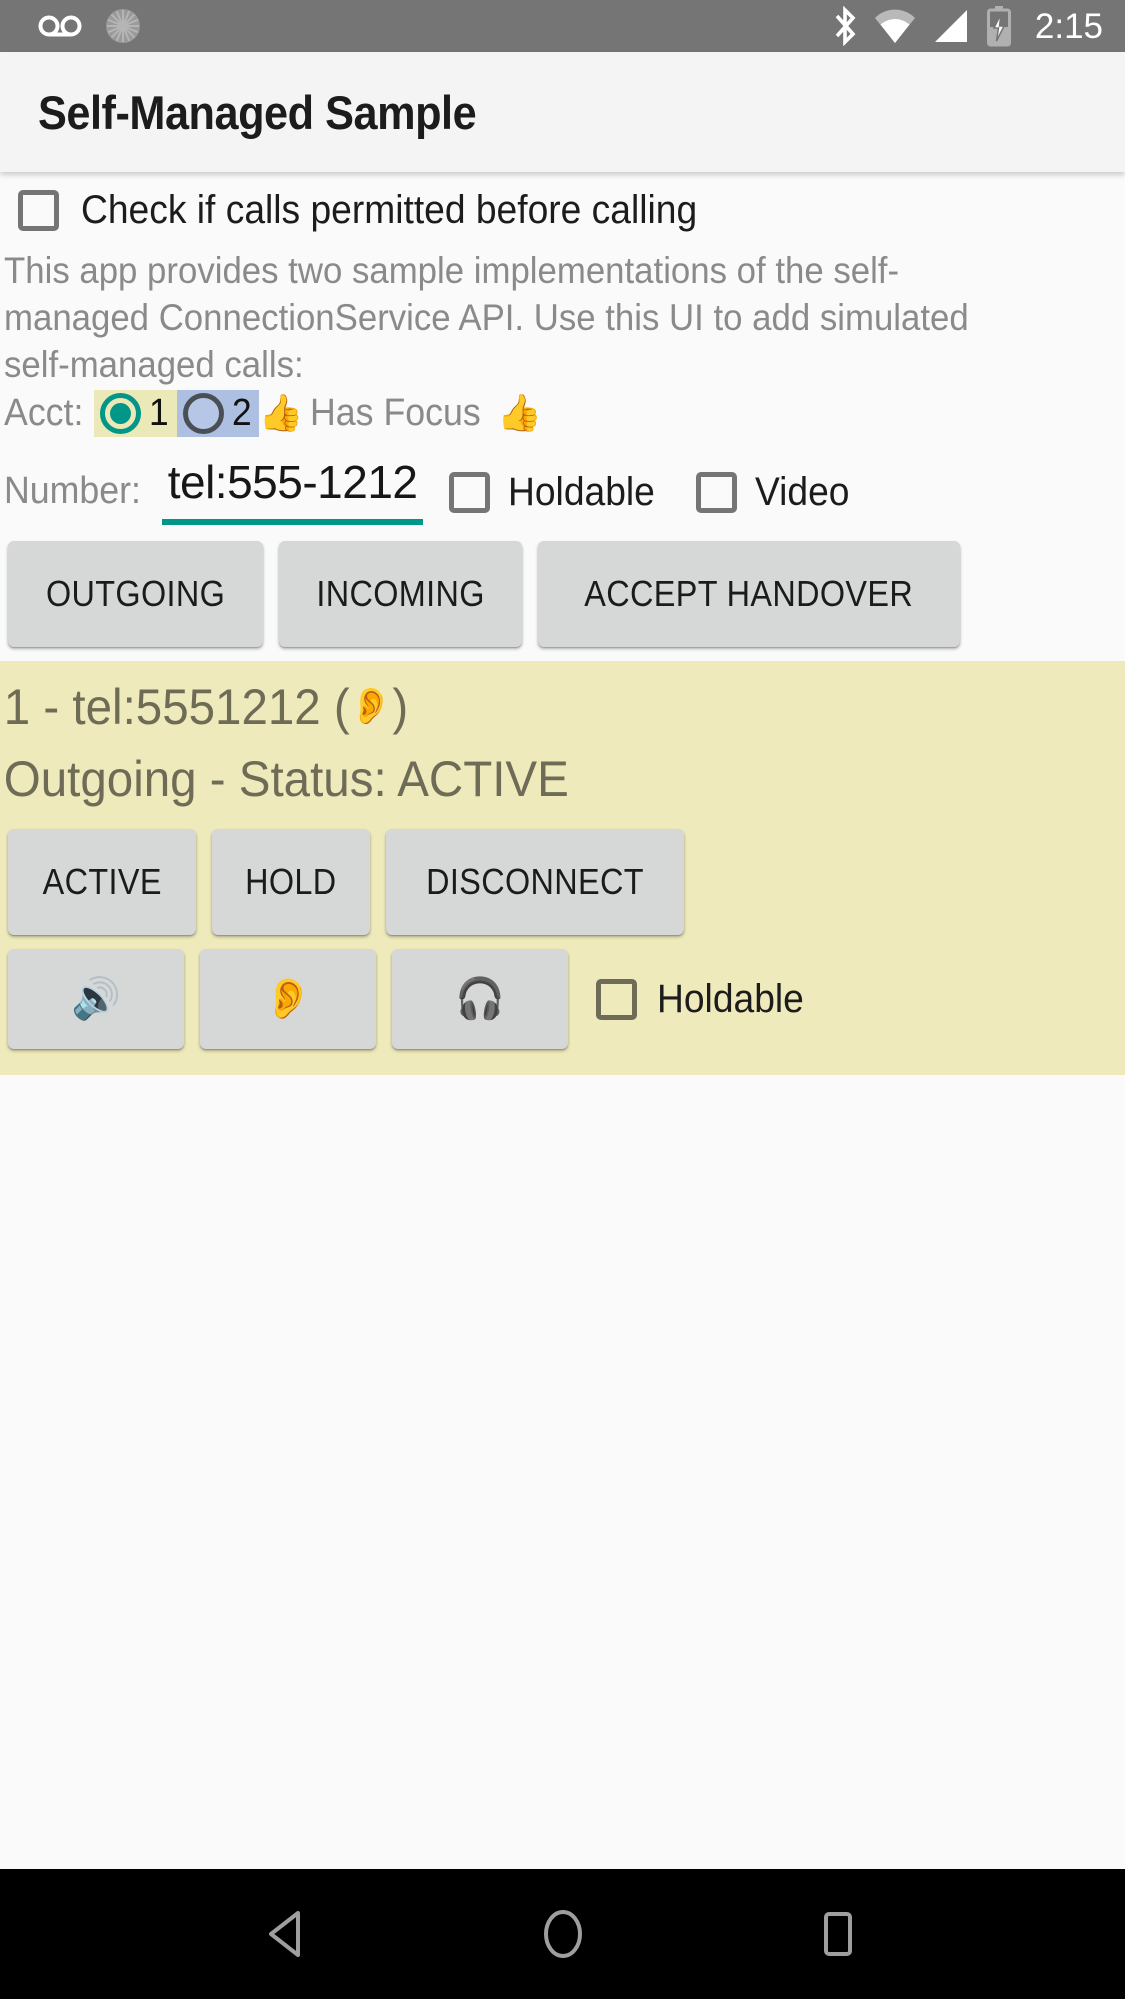  I want to click on recents-nav-button, so click(838, 1934).